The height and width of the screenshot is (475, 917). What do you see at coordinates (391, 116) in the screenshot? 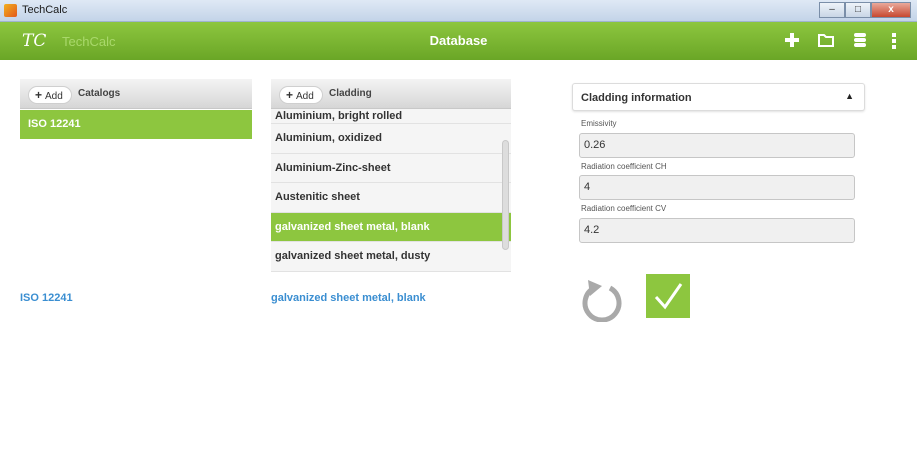
I see `list-item: Aluminium, bright rolled` at bounding box center [391, 116].